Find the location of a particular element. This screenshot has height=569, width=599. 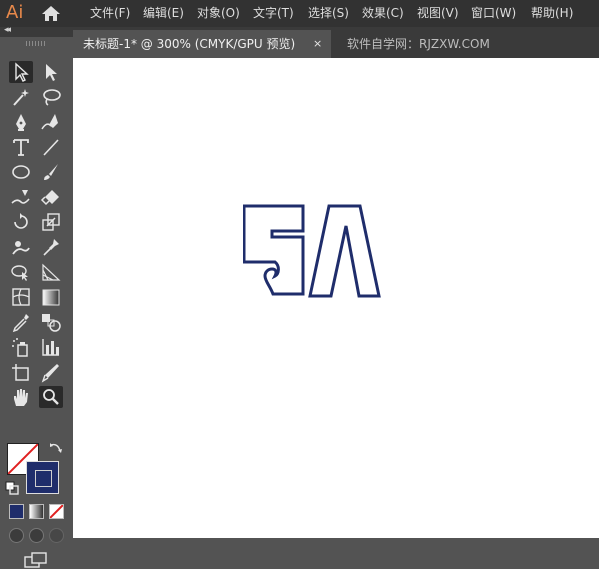

menu-view: 视图(V) is located at coordinates (438, 13).